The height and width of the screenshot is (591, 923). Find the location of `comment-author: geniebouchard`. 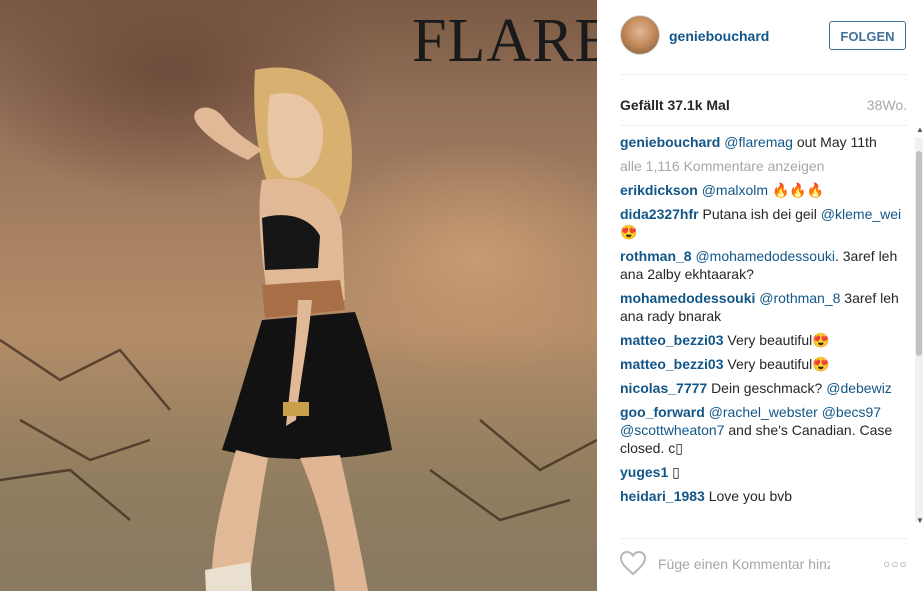

comment-author: geniebouchard is located at coordinates (670, 142).